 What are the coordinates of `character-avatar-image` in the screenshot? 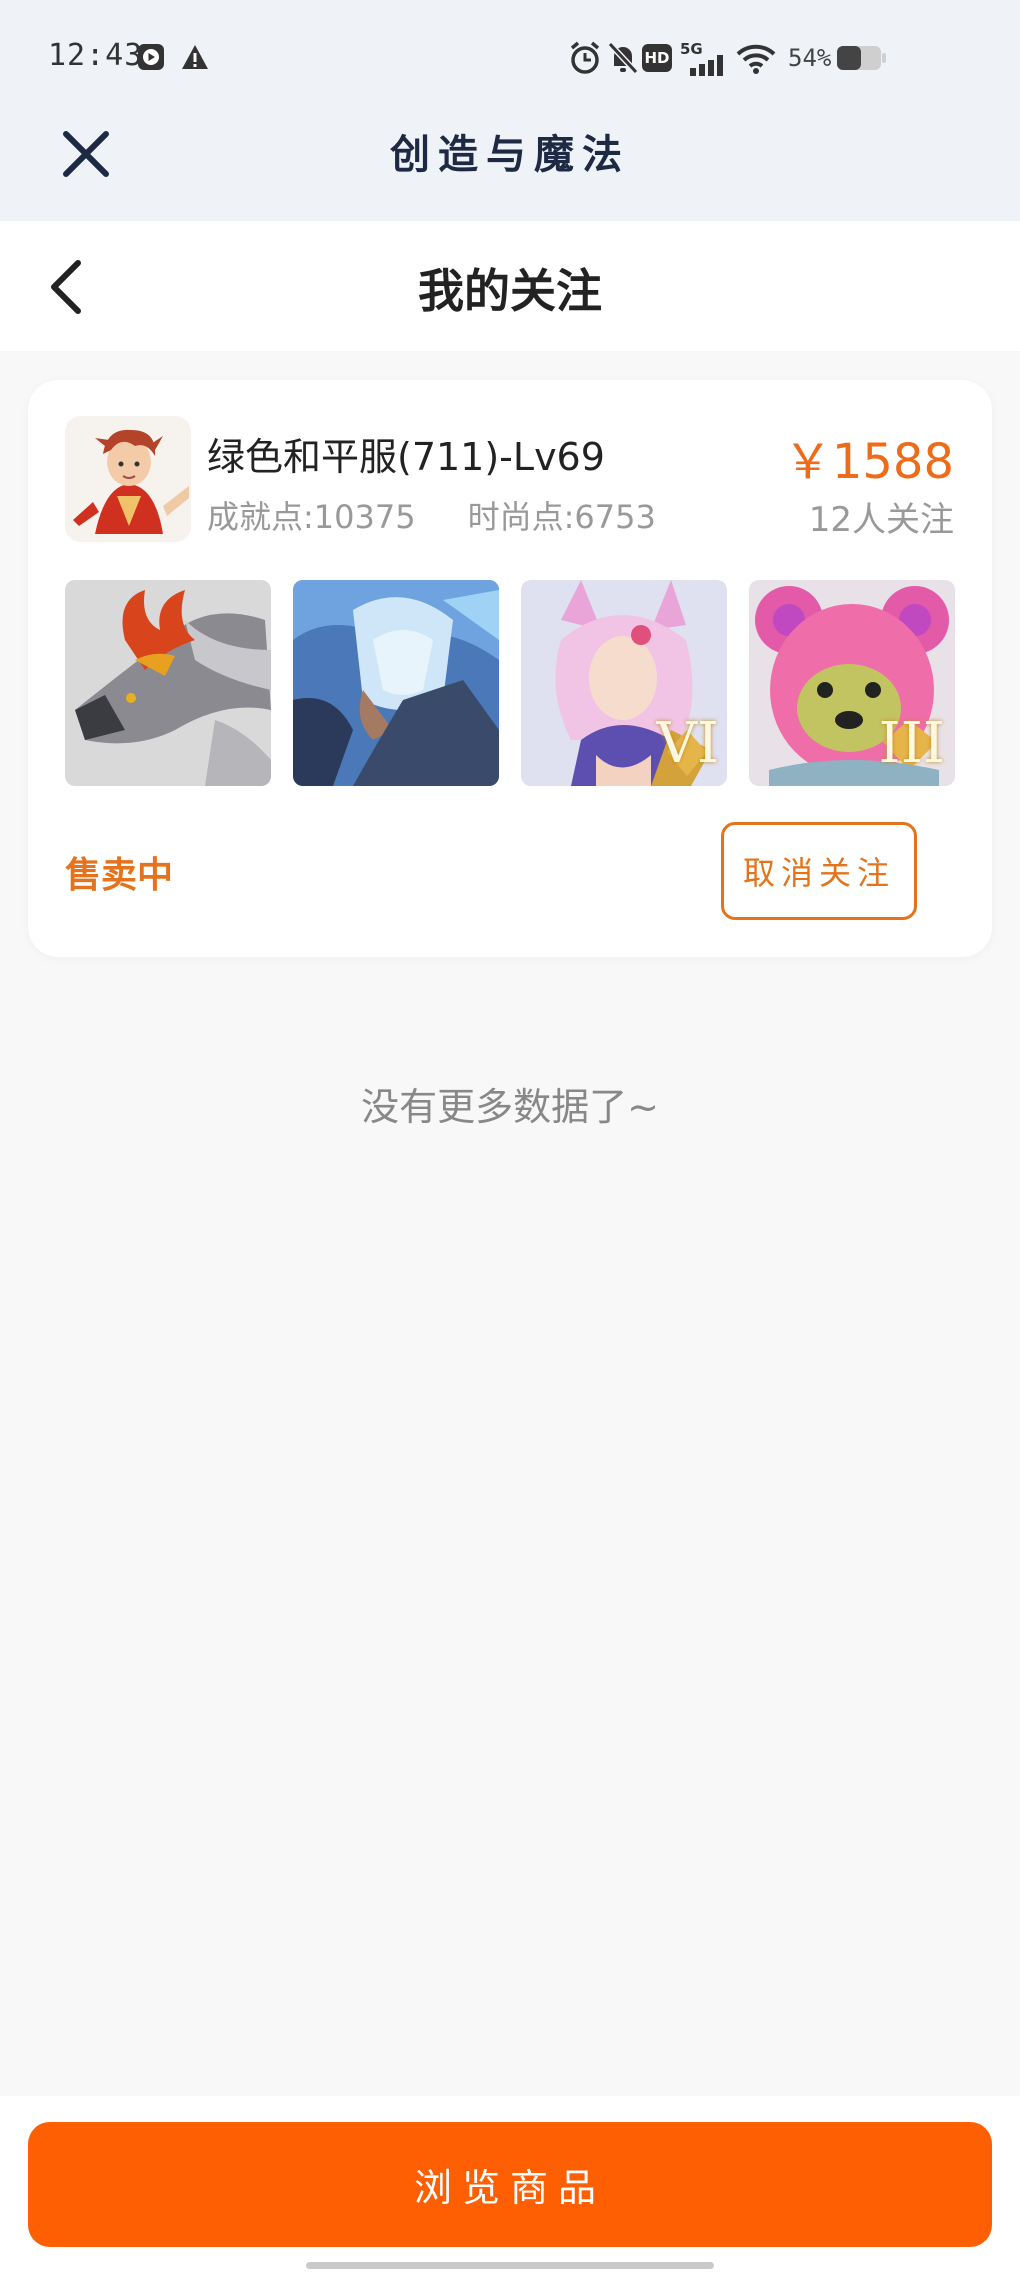 It's located at (128, 479).